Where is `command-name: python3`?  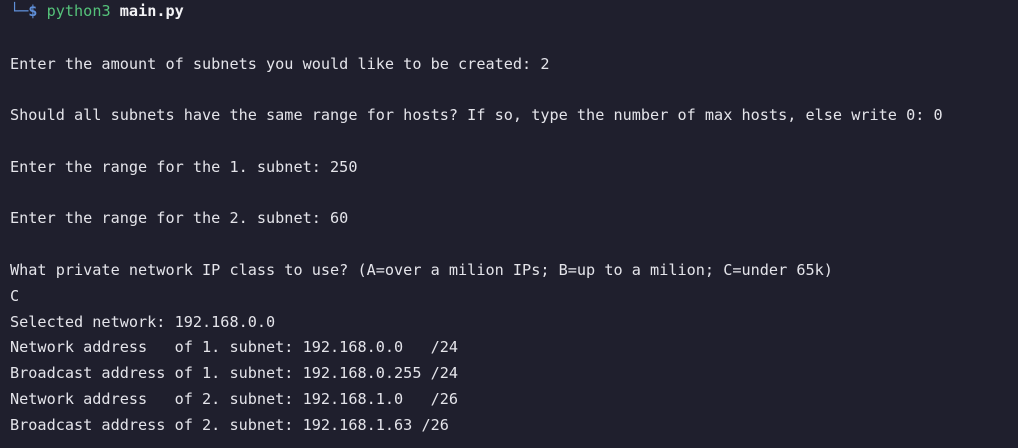
command-name: python3 is located at coordinates (78, 11).